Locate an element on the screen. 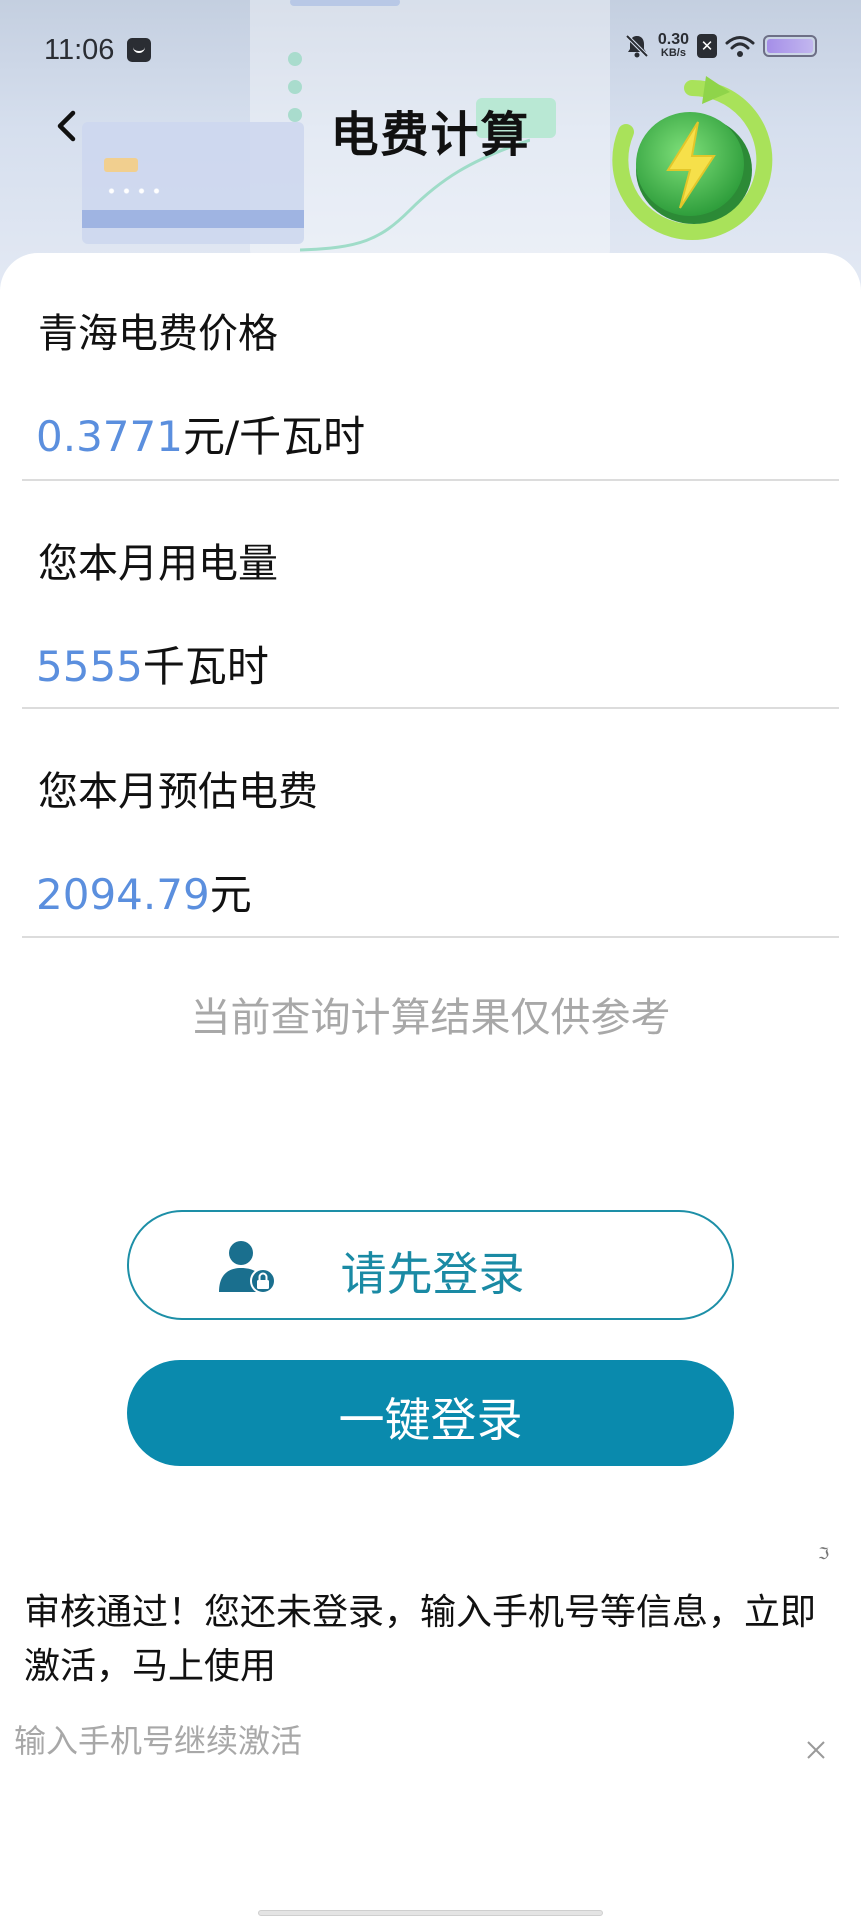  status-icons: 0.30 KB/s ✕ is located at coordinates (720, 45).